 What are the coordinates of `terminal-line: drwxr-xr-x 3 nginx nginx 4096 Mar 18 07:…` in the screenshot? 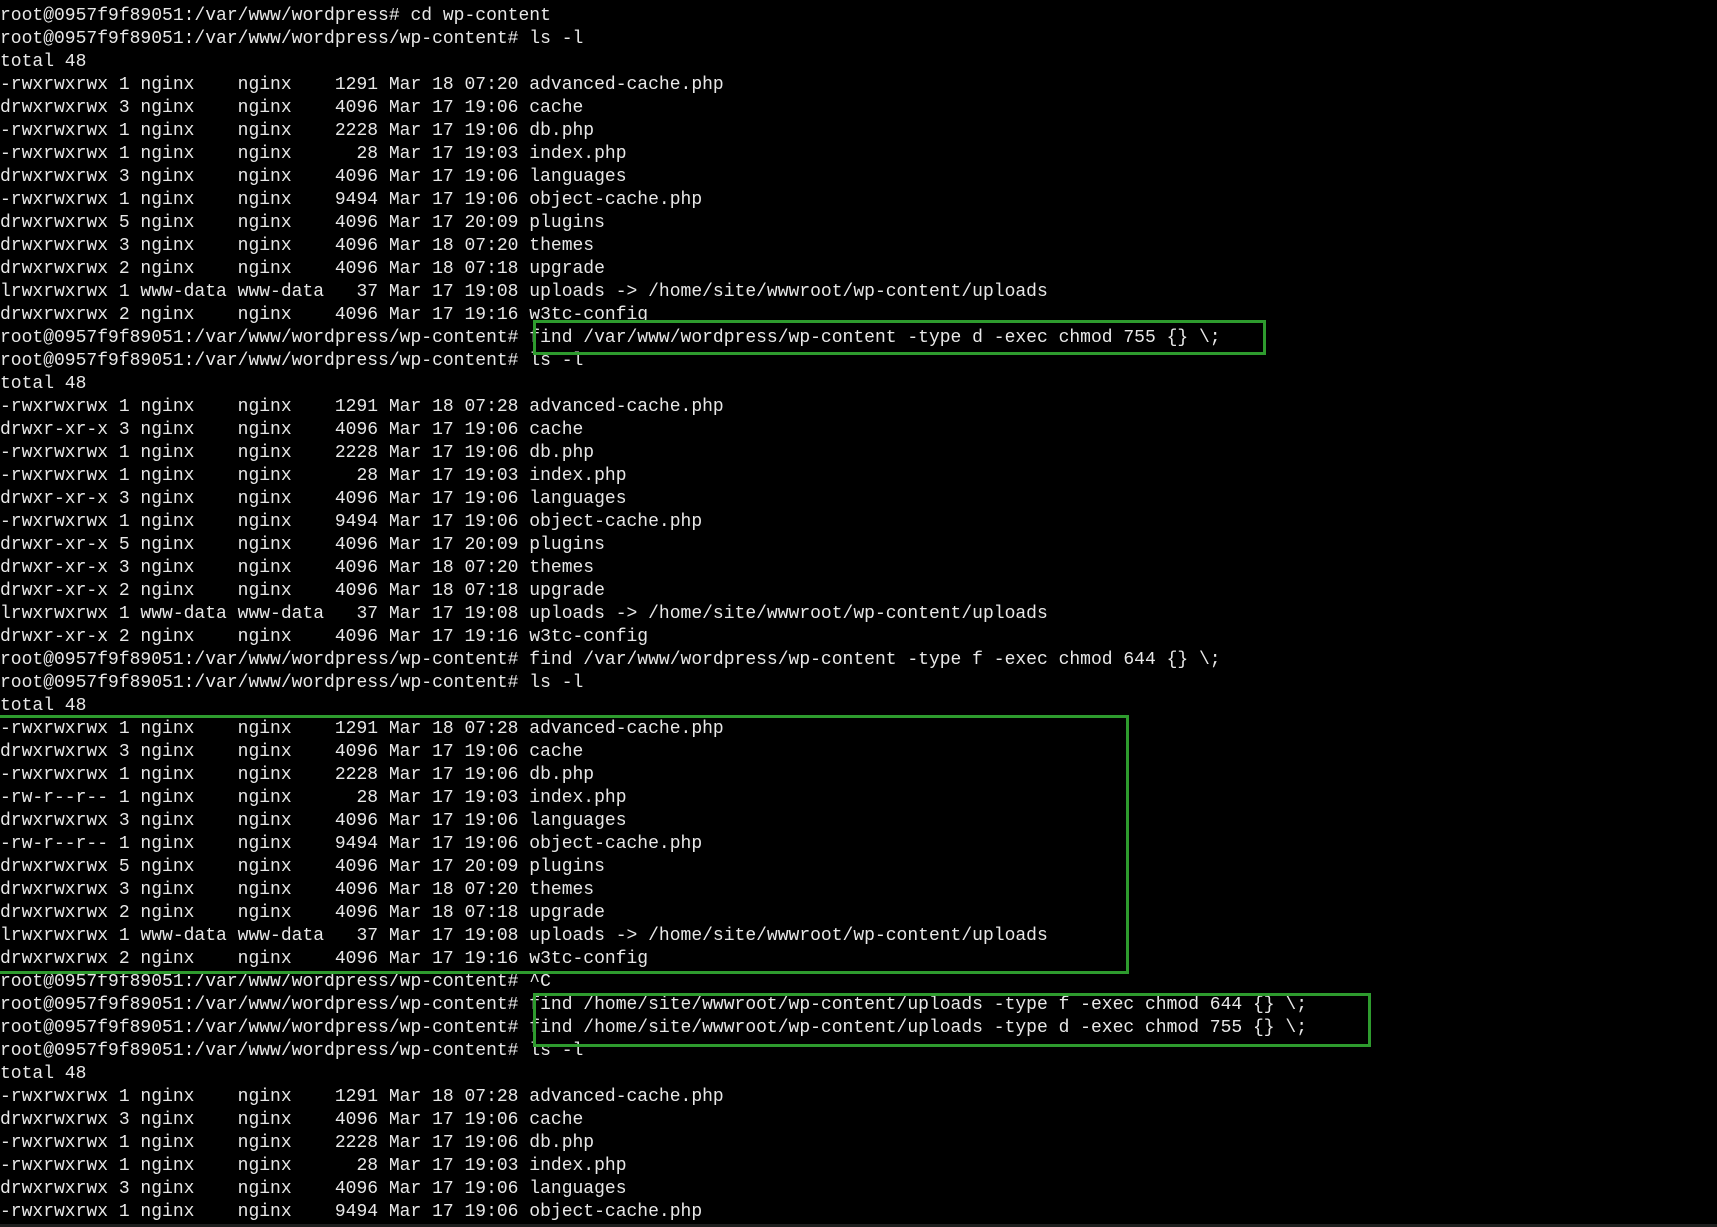 It's located at (297, 568).